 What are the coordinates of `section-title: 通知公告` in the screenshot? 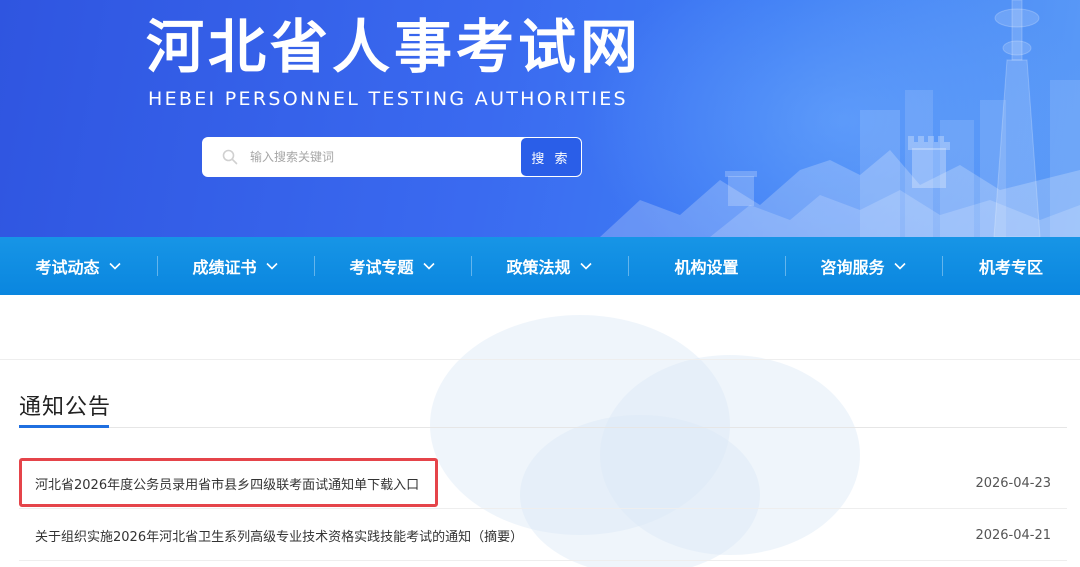 It's located at (65, 407).